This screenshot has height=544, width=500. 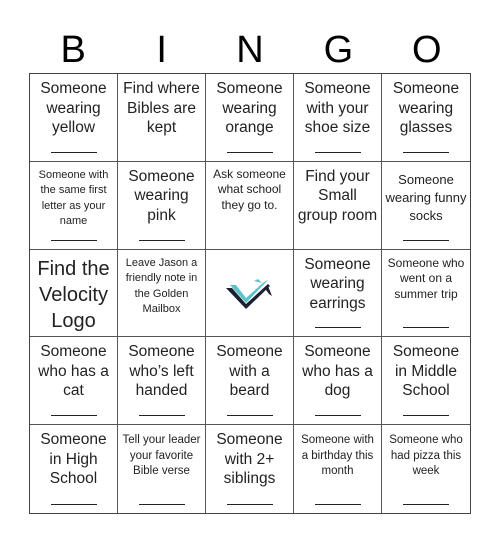 I want to click on bingo-cell: Someone in High School, so click(x=74, y=469).